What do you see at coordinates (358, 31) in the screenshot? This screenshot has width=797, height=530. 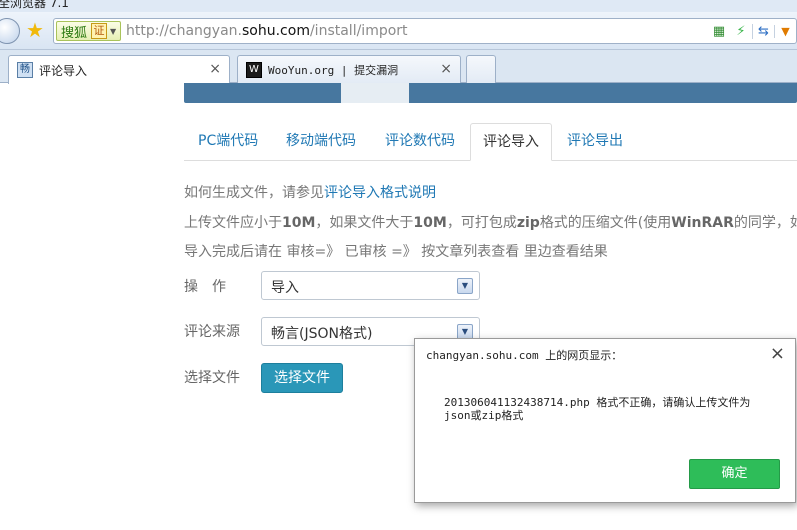 I see `url-path: /install/import` at bounding box center [358, 31].